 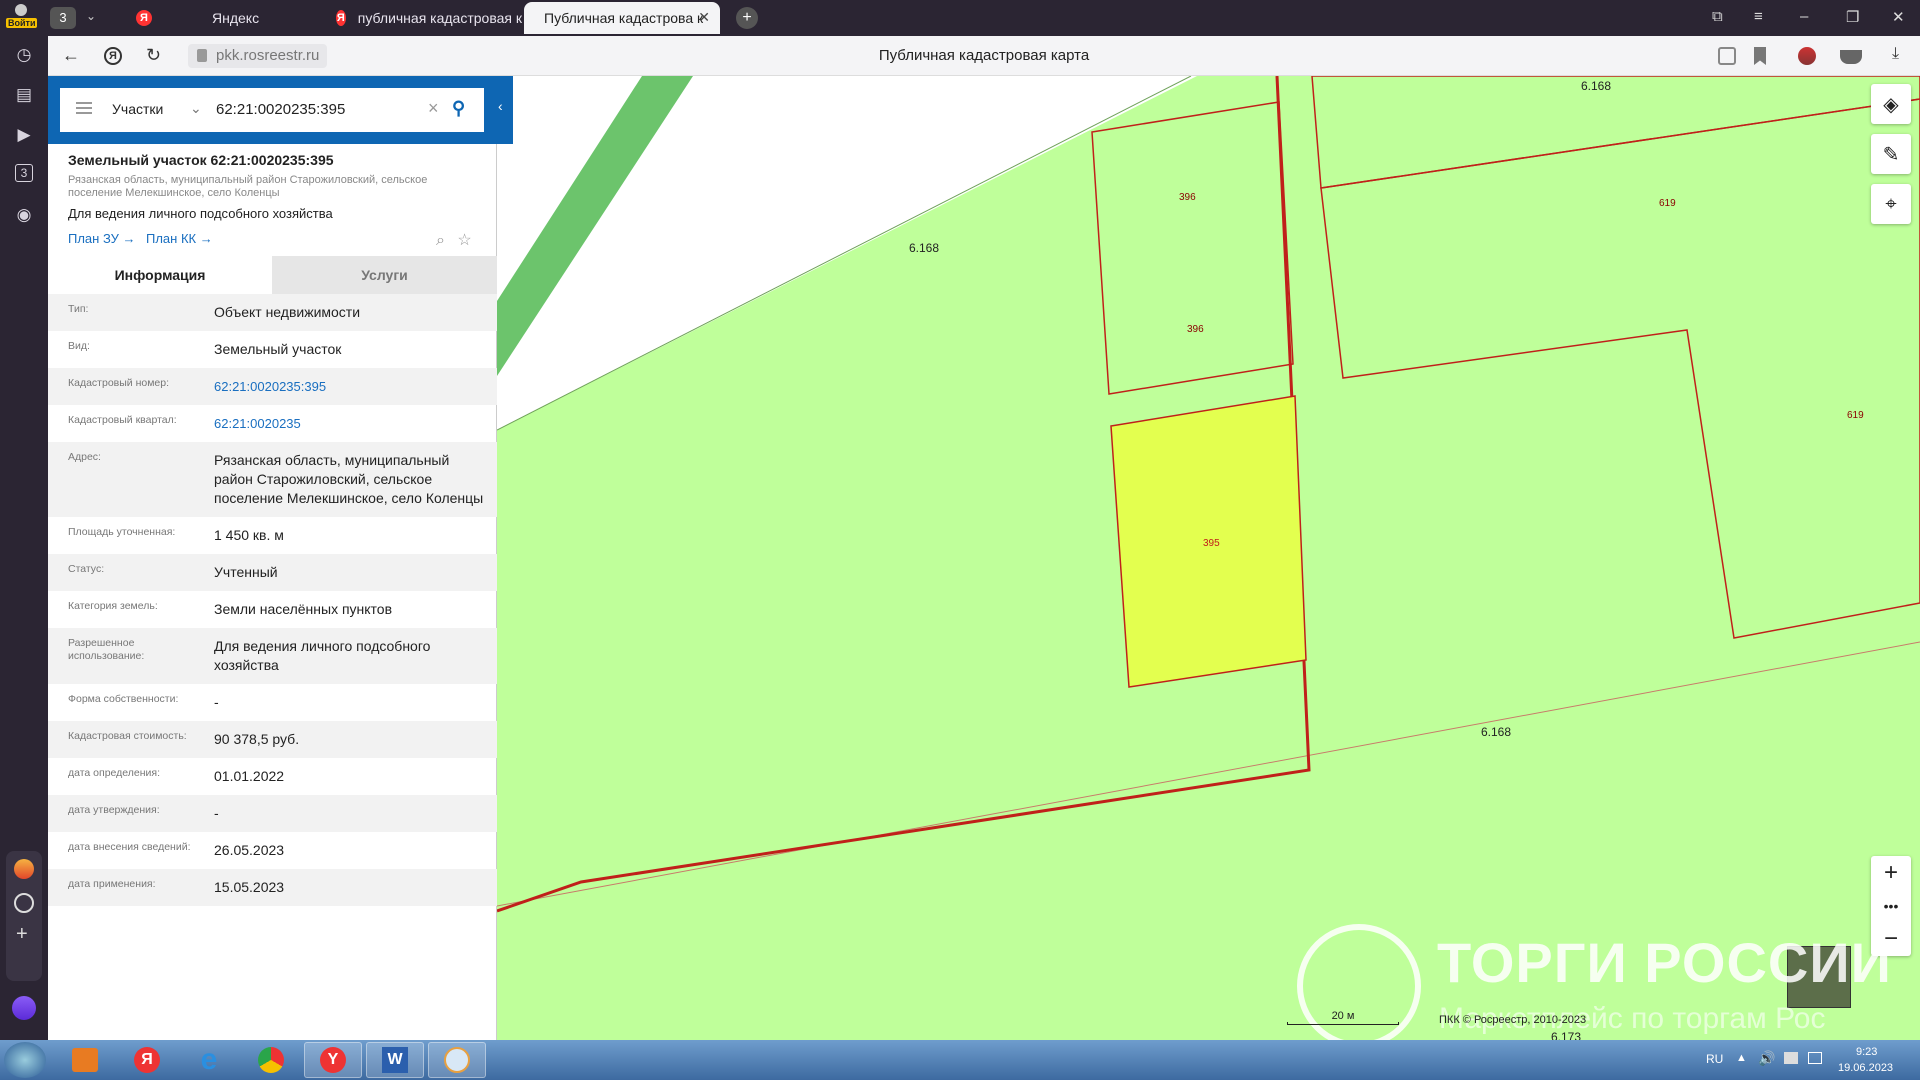 What do you see at coordinates (160, 275) in the screenshot?
I see `tab-information: Информация` at bounding box center [160, 275].